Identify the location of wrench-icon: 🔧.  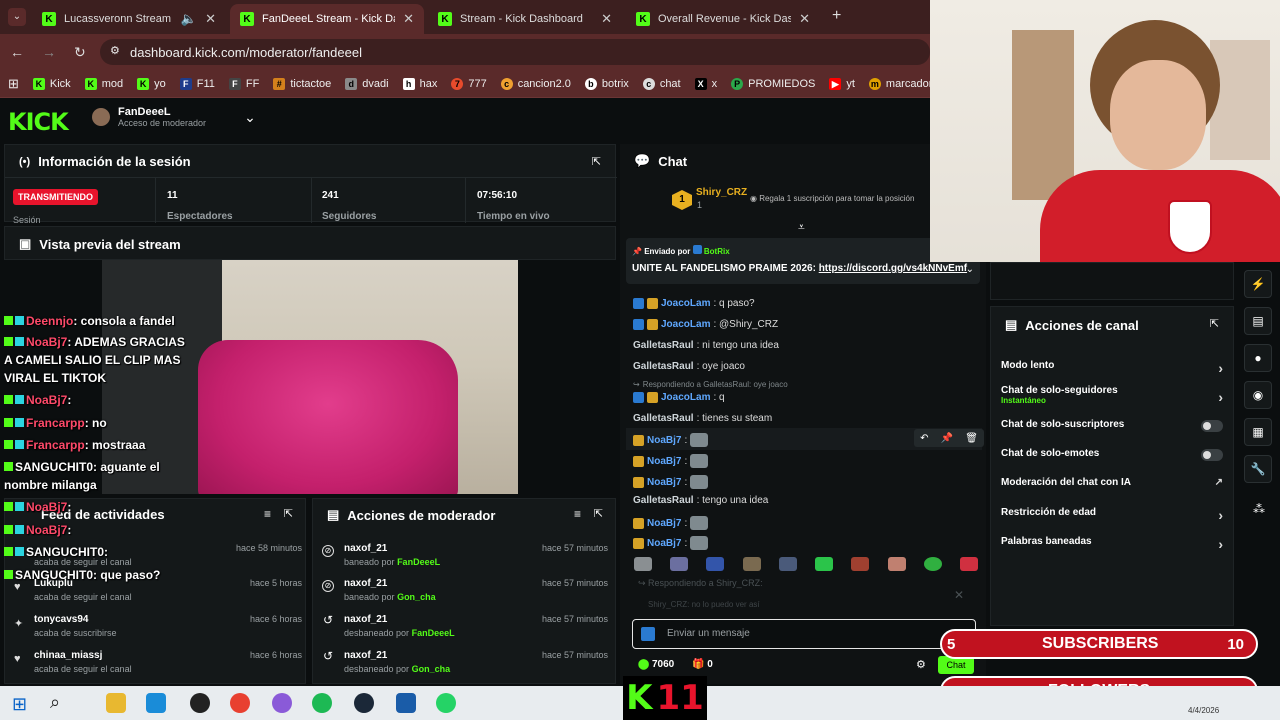
(1258, 469).